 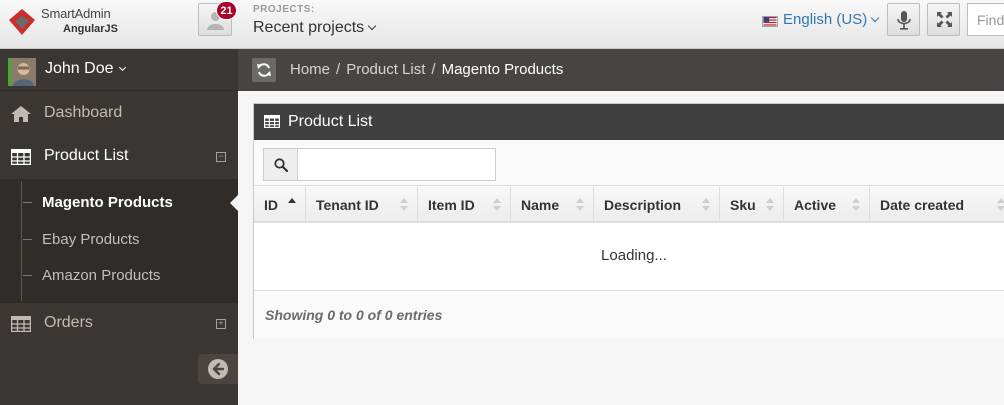 I want to click on table-toolbar, so click(x=629, y=163).